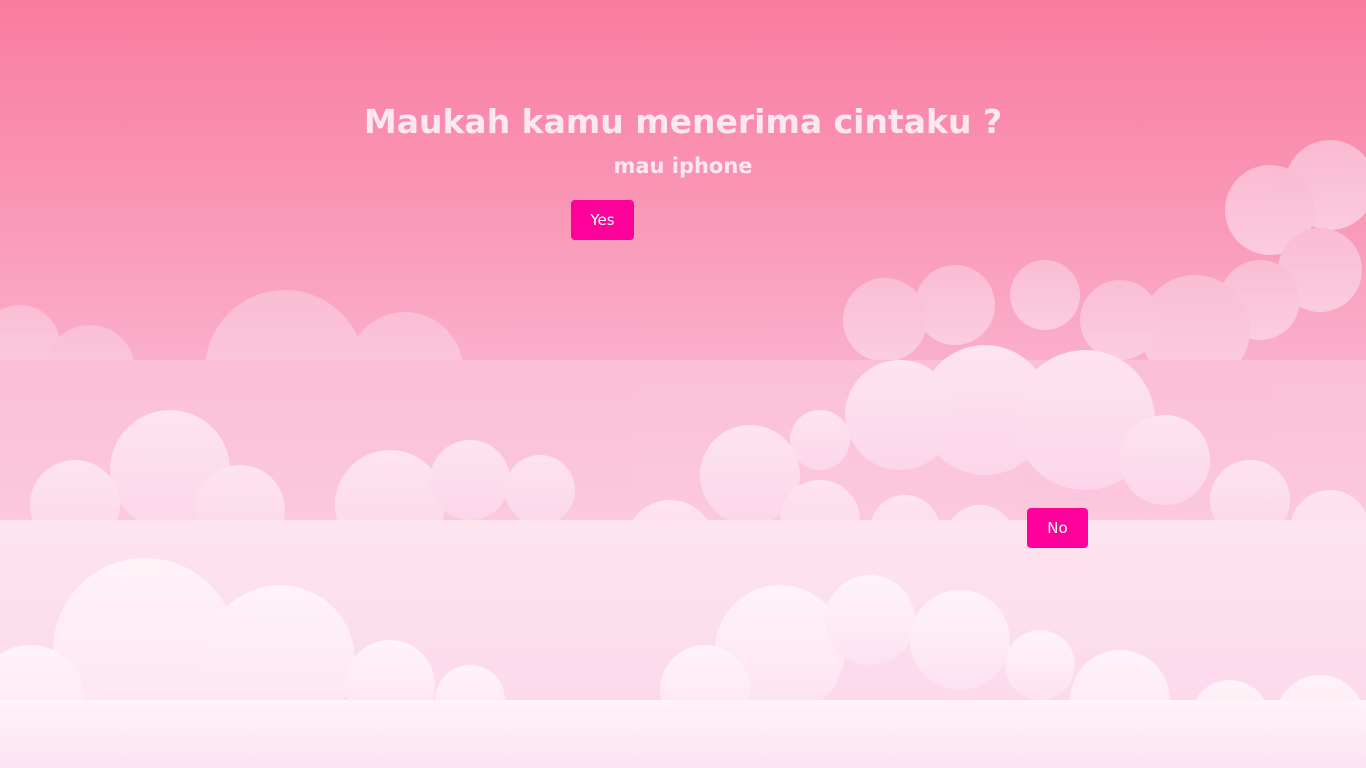  Describe the element at coordinates (602, 220) in the screenshot. I see `yes-button: Yes` at that location.